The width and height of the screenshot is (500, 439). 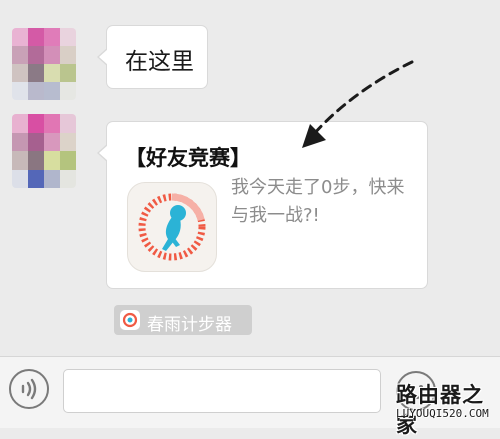 I want to click on card-description: 我今天走了0步，快来与我一战?!, so click(x=318, y=201).